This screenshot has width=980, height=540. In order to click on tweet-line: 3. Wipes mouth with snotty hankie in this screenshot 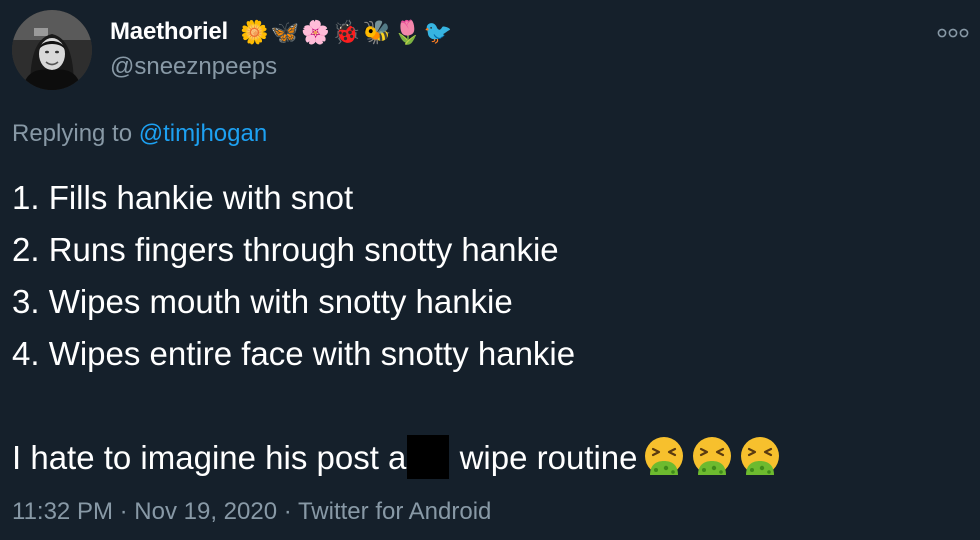, I will do `click(262, 301)`.